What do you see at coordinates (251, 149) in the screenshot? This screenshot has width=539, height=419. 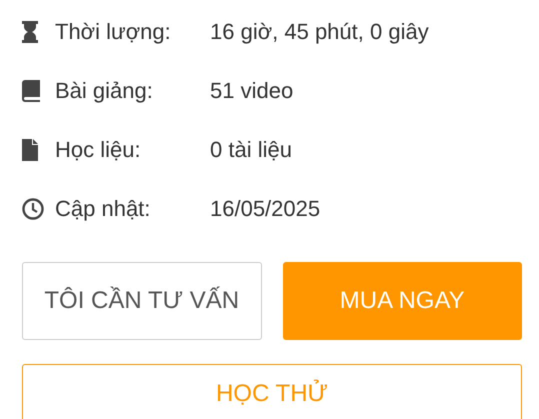 I see `detail-value: 0 tài liệu` at bounding box center [251, 149].